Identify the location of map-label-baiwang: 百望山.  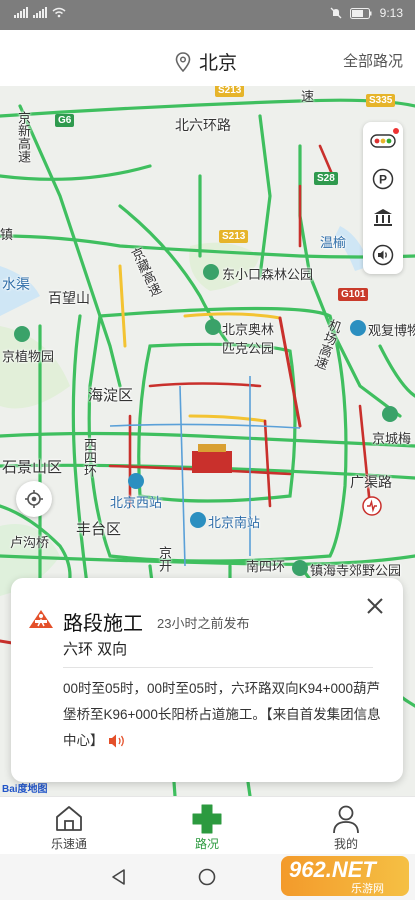
(69, 298).